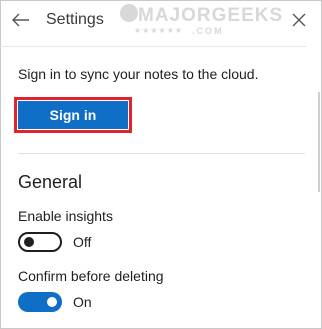  Describe the element at coordinates (129, 13) in the screenshot. I see `watermark-logo-icon` at that location.